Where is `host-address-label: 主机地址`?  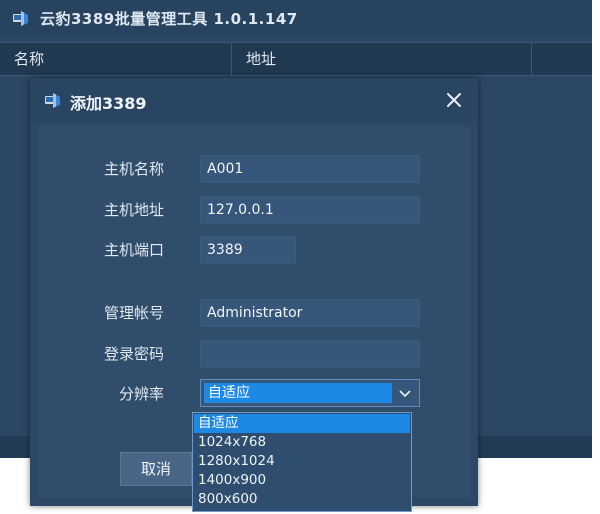 host-address-label: 主机地址 is located at coordinates (133, 210).